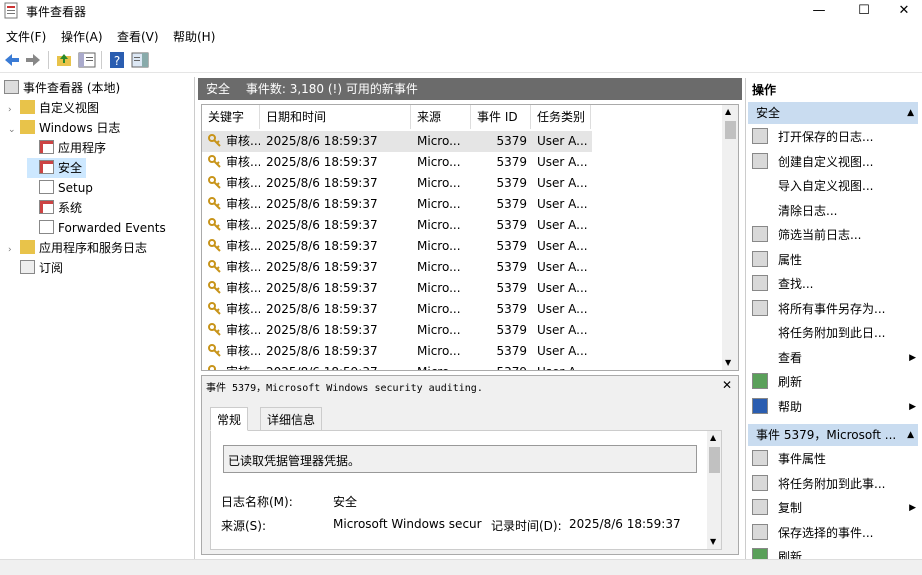  Describe the element at coordinates (60, 188) in the screenshot. I see `tree-item-setup: Setup` at that location.